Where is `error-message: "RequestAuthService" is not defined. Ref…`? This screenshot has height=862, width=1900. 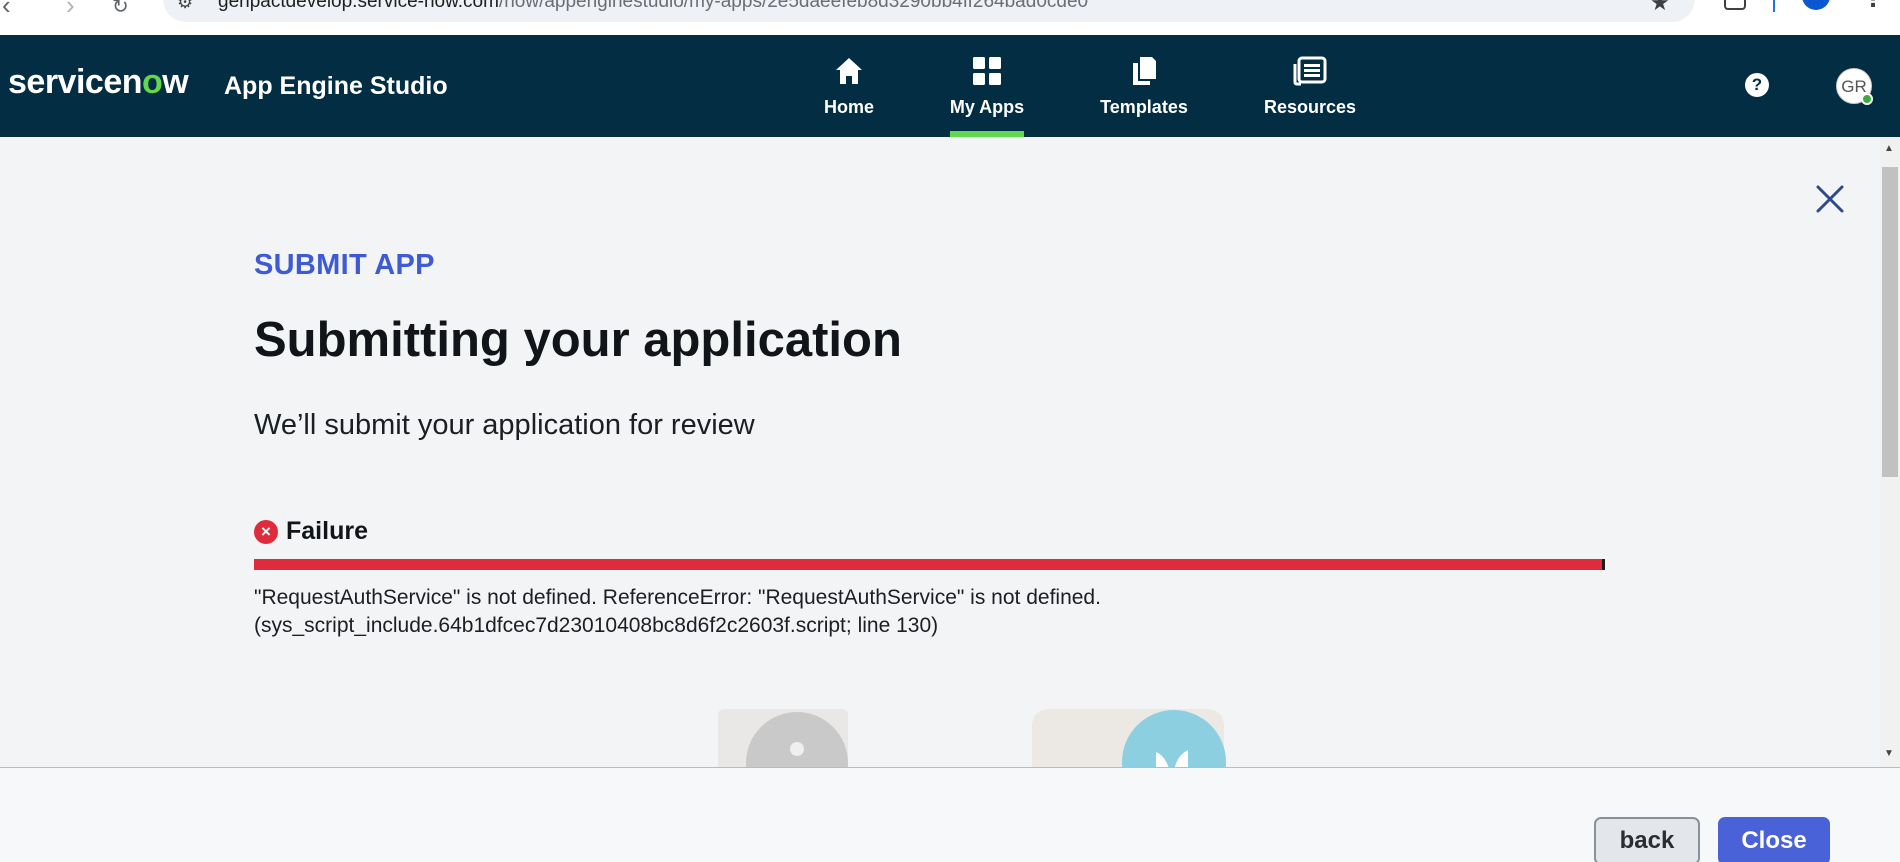
error-message: "RequestAuthService" is not defined. Ref… is located at coordinates (677, 611).